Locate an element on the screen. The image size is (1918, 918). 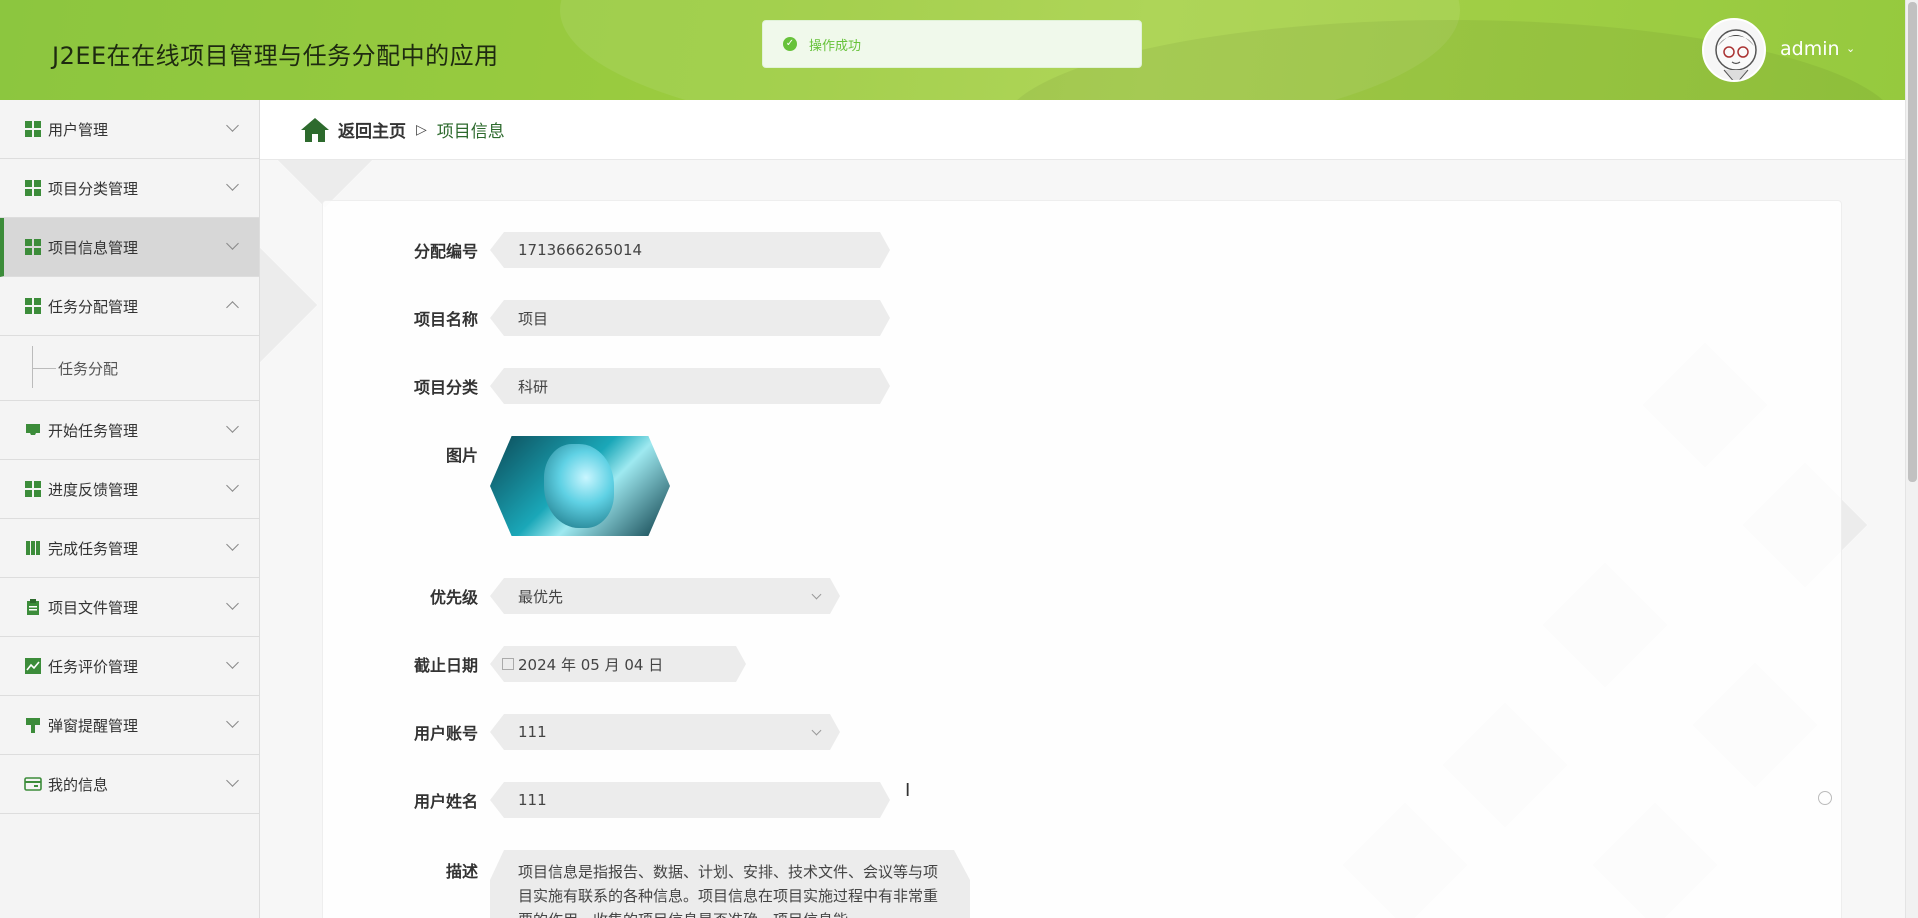
sidebar-item-project-info-management: 项目信息管理 is located at coordinates (129, 247).